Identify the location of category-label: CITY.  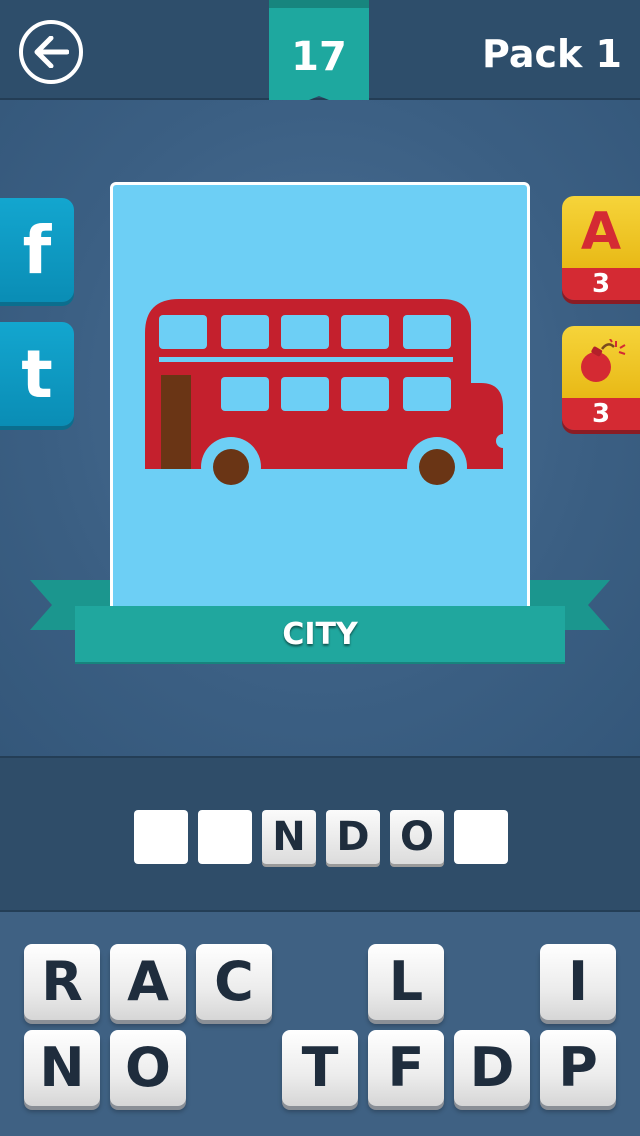
(320, 634).